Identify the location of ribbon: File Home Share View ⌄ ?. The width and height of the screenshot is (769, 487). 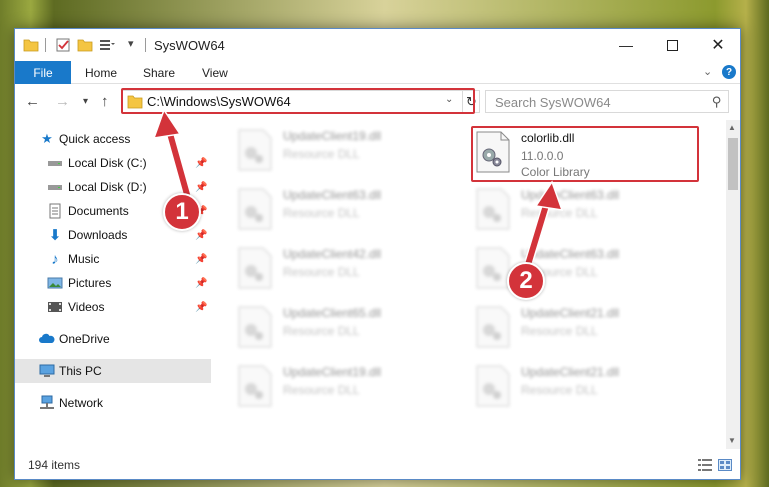
(377, 72).